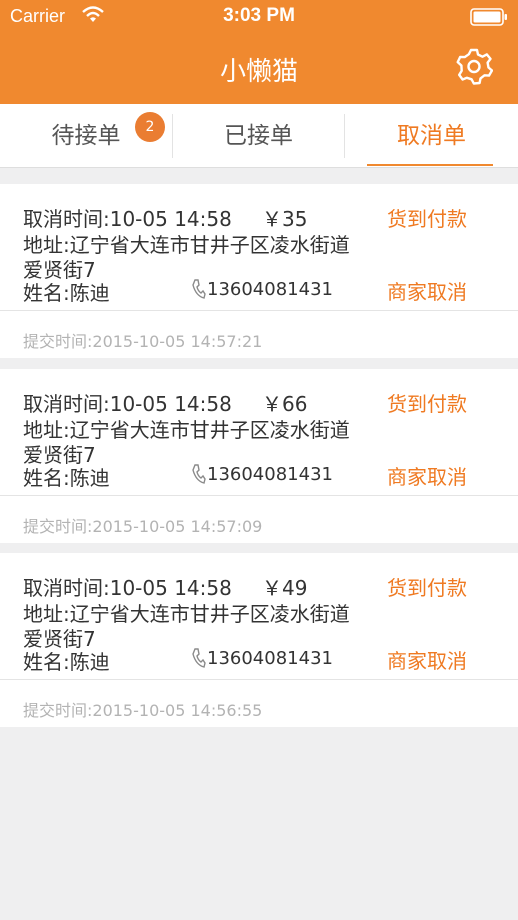 Image resolution: width=518 pixels, height=920 pixels. Describe the element at coordinates (474, 66) in the screenshot. I see `gear-icon` at that location.